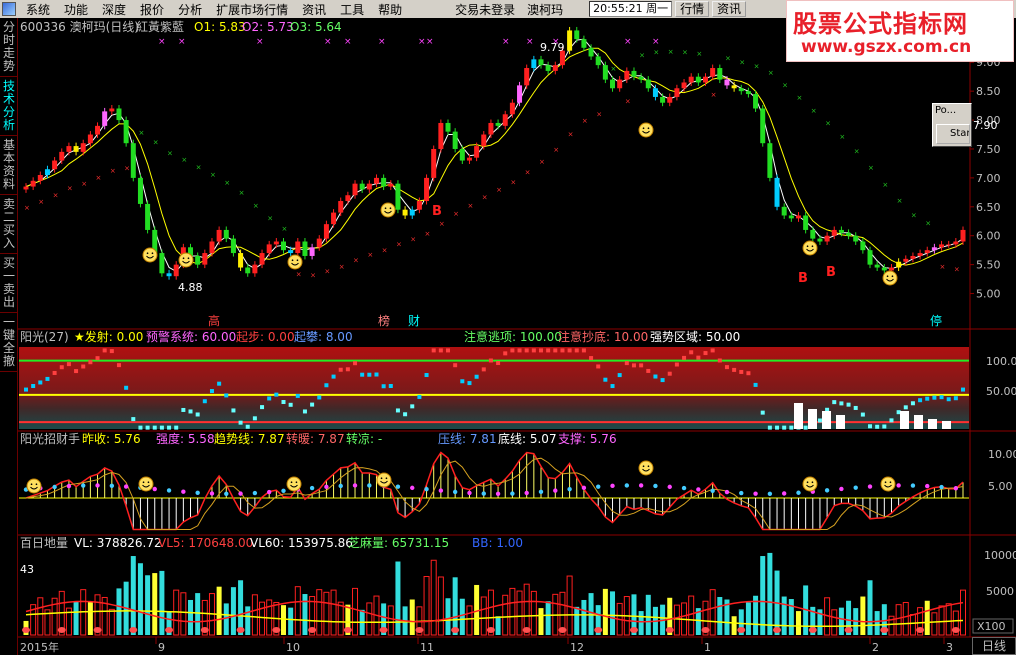 The width and height of the screenshot is (1016, 655). Describe the element at coordinates (9, 224) in the screenshot. I see `tab-sell2-buy: 卖二买入` at that location.